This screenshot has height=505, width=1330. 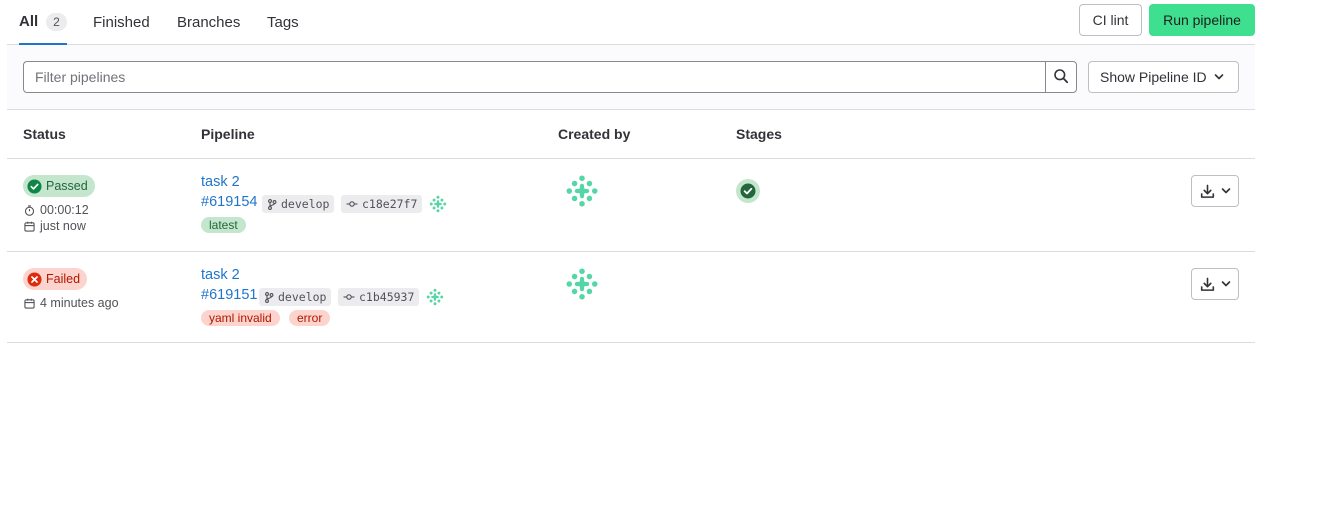 I want to click on status-label: Failed, so click(x=63, y=279).